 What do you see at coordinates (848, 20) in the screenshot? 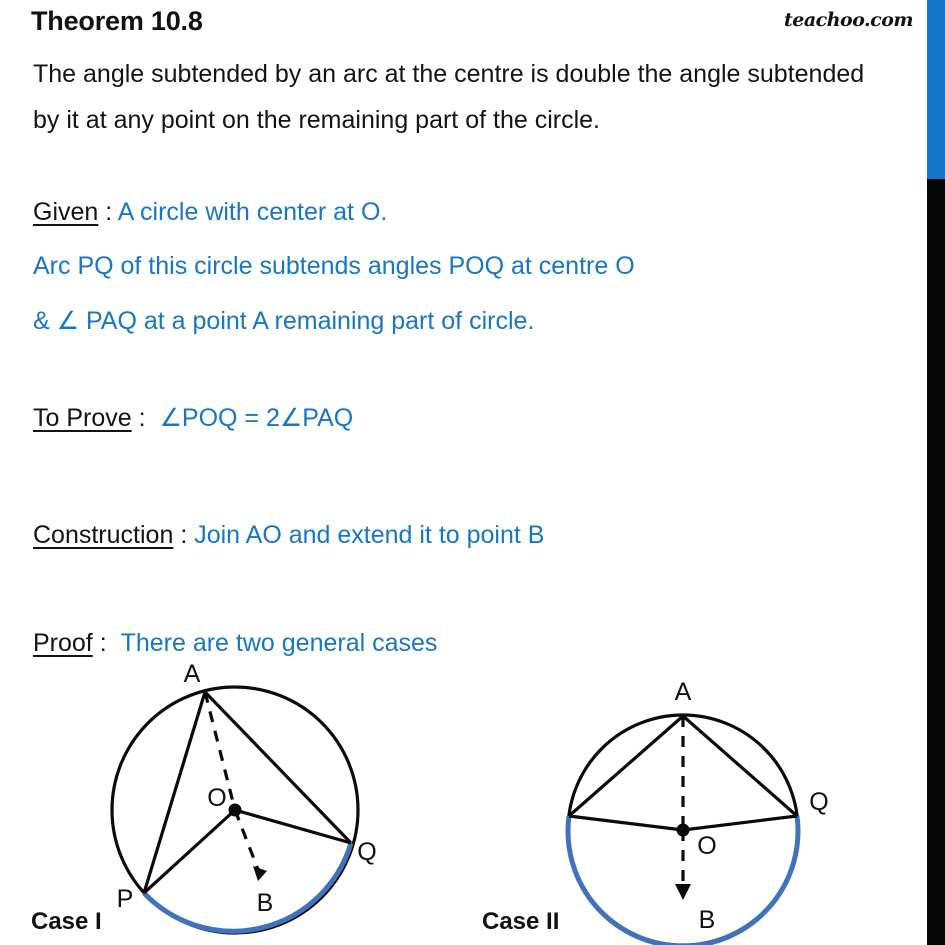
I see `brand-logo: teachoo.com` at bounding box center [848, 20].